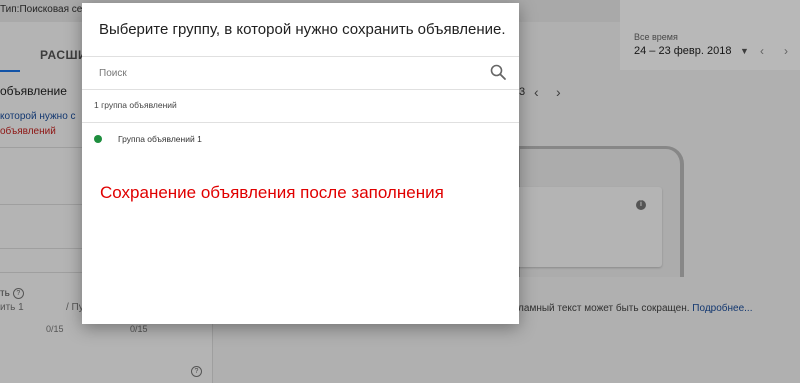 The width and height of the screenshot is (800, 383). What do you see at coordinates (498, 72) in the screenshot?
I see `search-icon` at bounding box center [498, 72].